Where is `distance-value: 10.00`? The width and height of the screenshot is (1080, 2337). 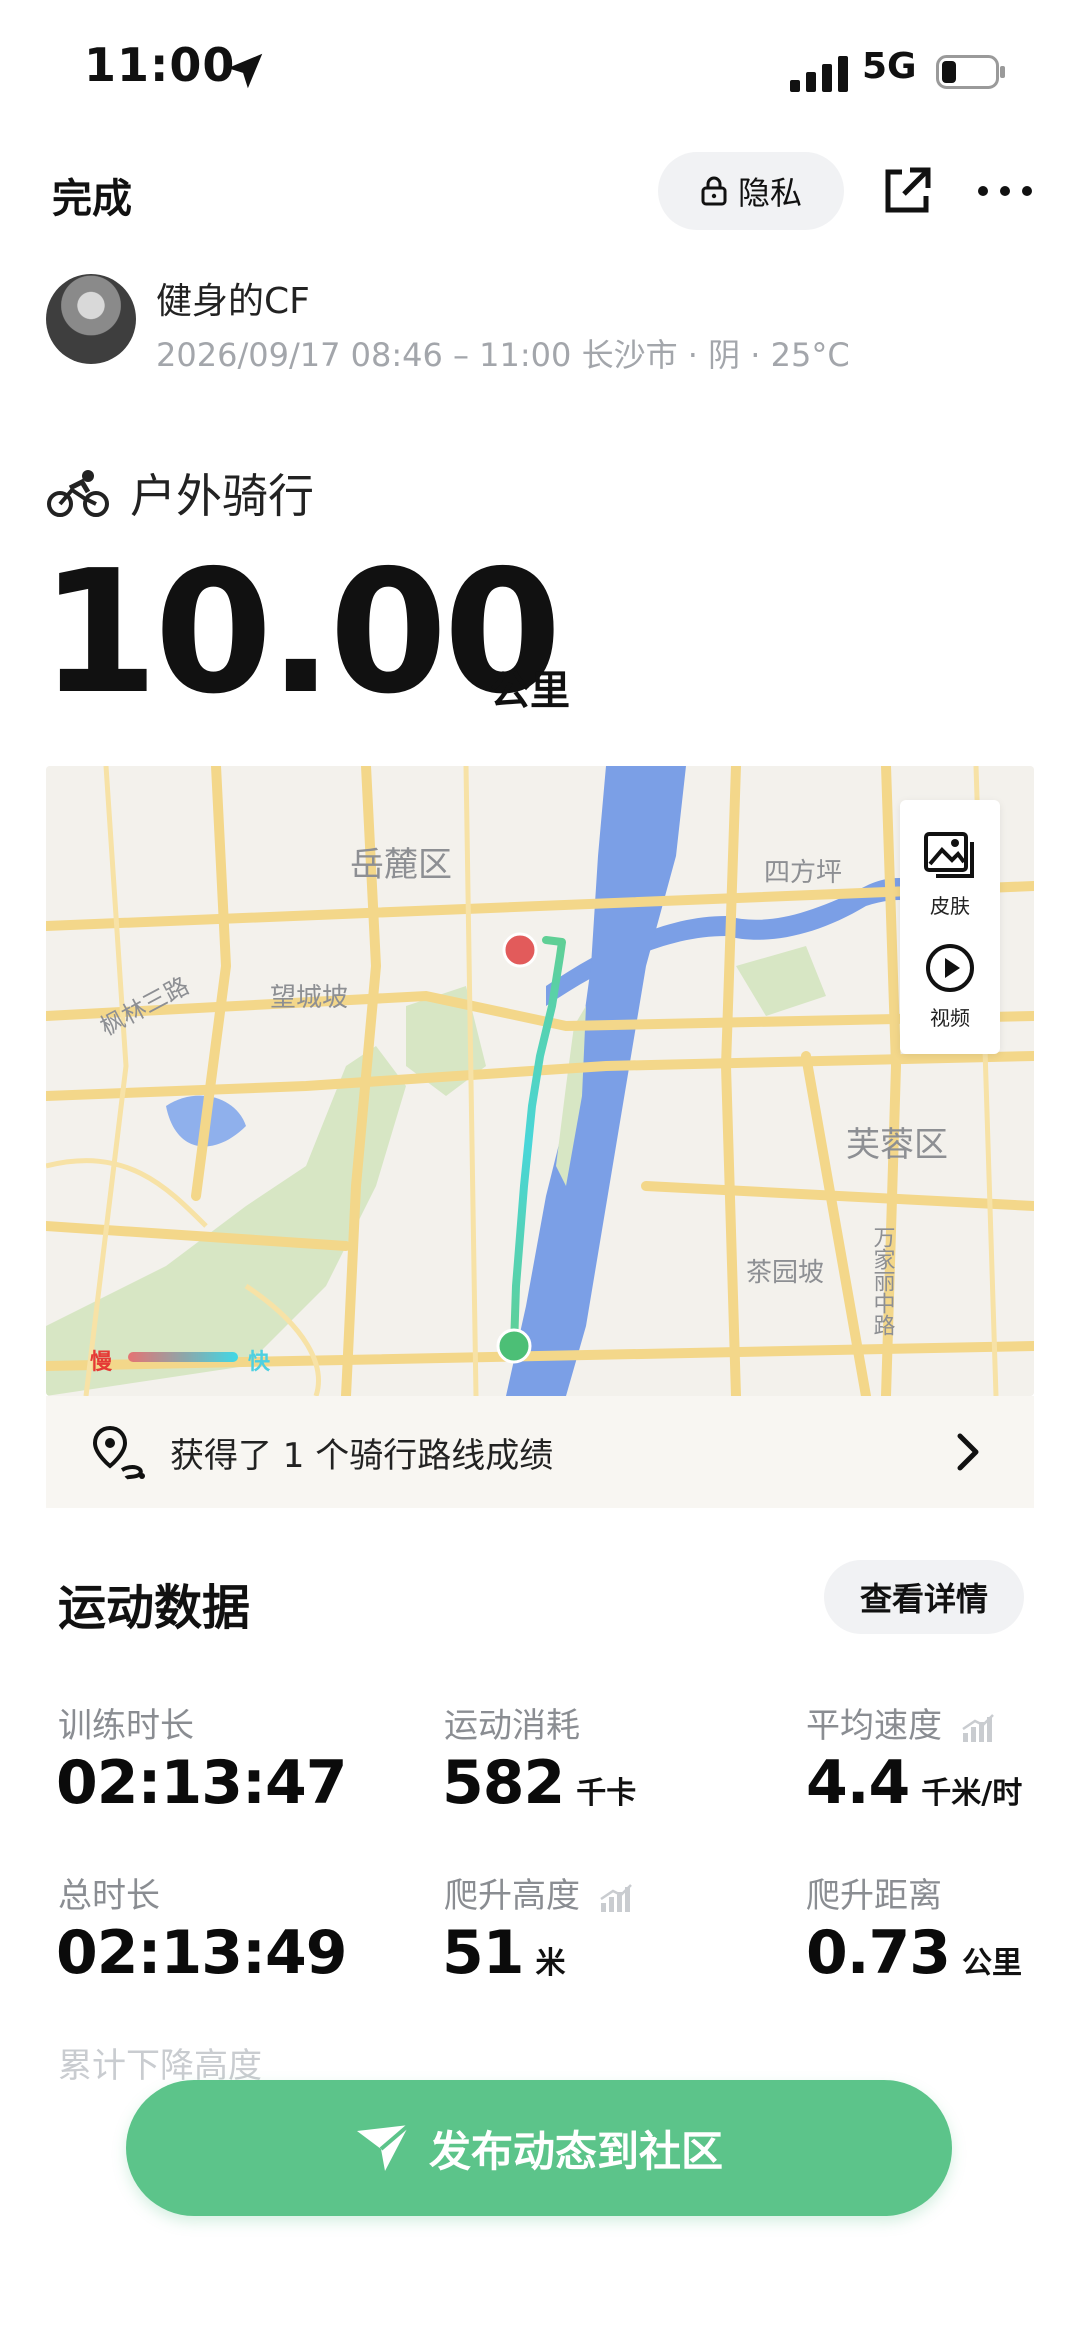 distance-value: 10.00 is located at coordinates (301, 633).